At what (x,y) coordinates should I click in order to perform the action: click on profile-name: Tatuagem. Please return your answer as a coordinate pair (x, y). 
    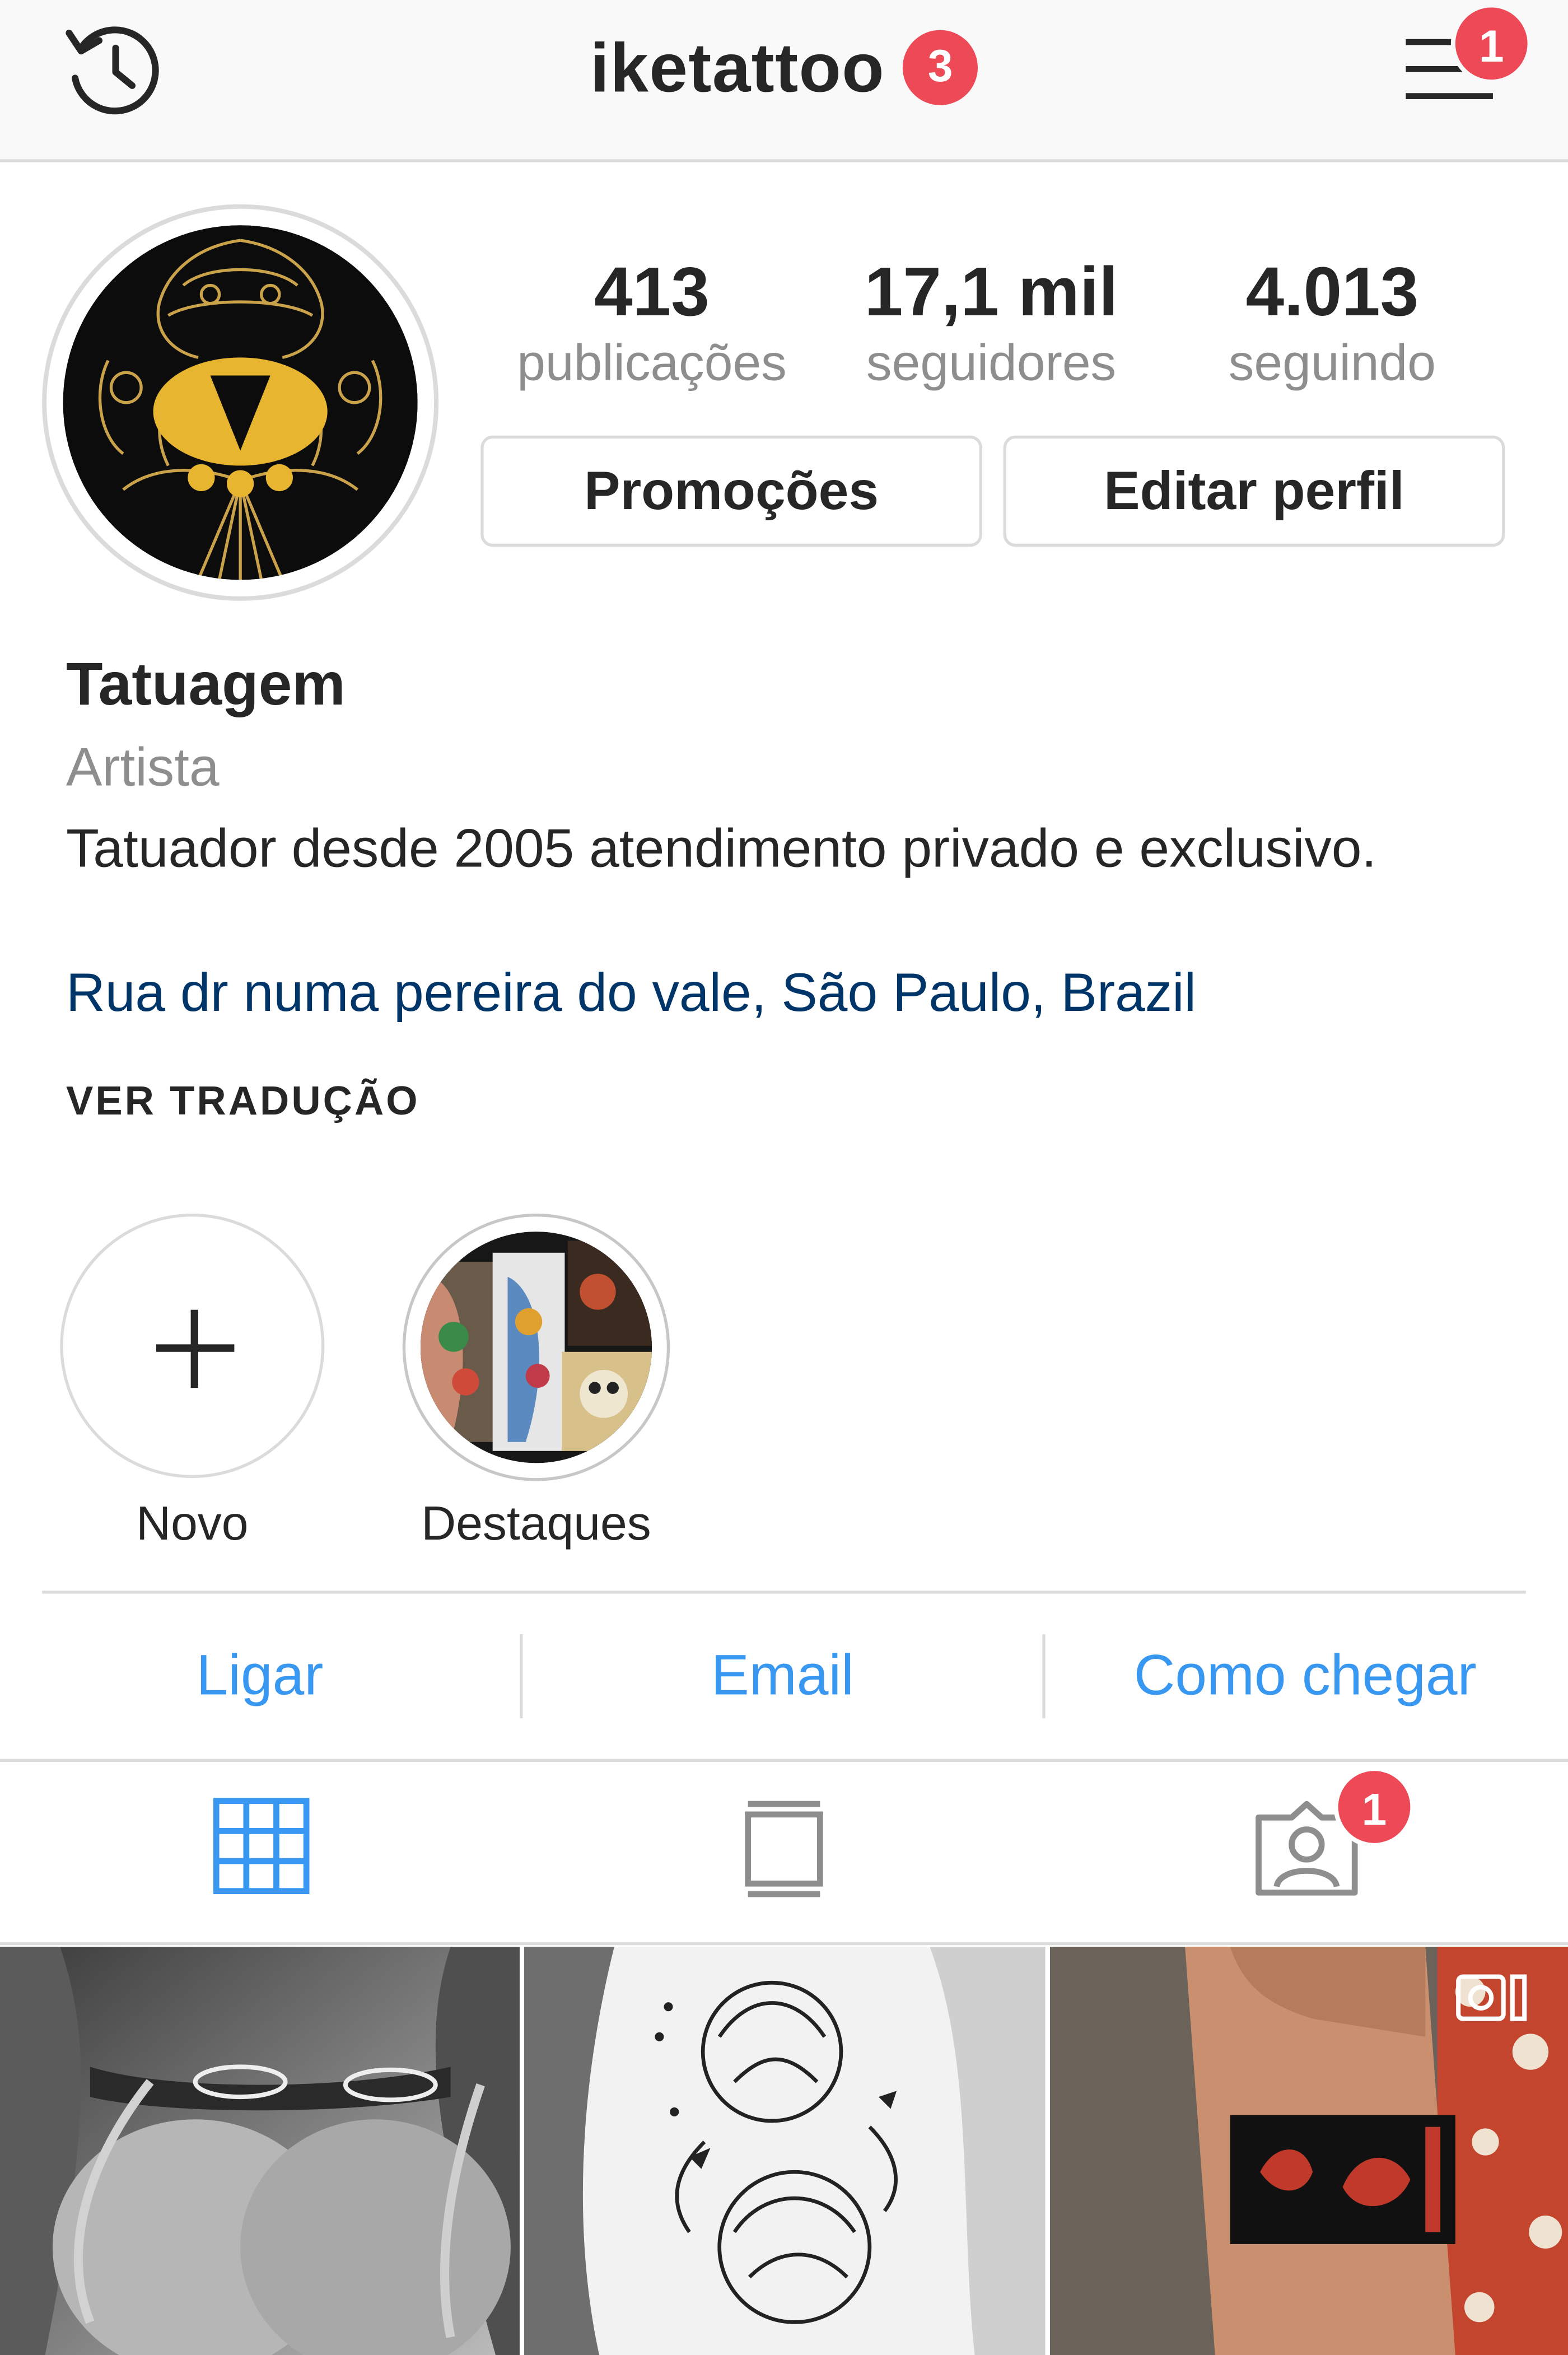
    Looking at the image, I should click on (206, 684).